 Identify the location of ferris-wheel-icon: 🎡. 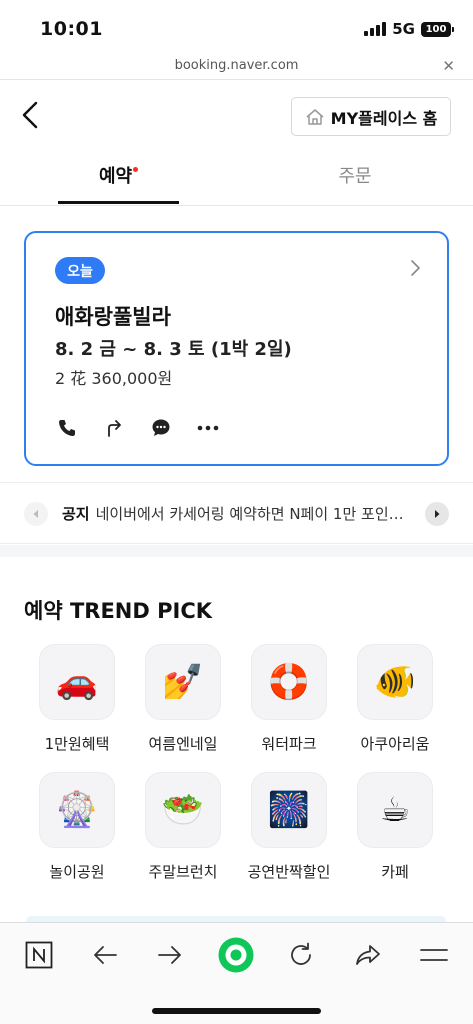
(77, 810).